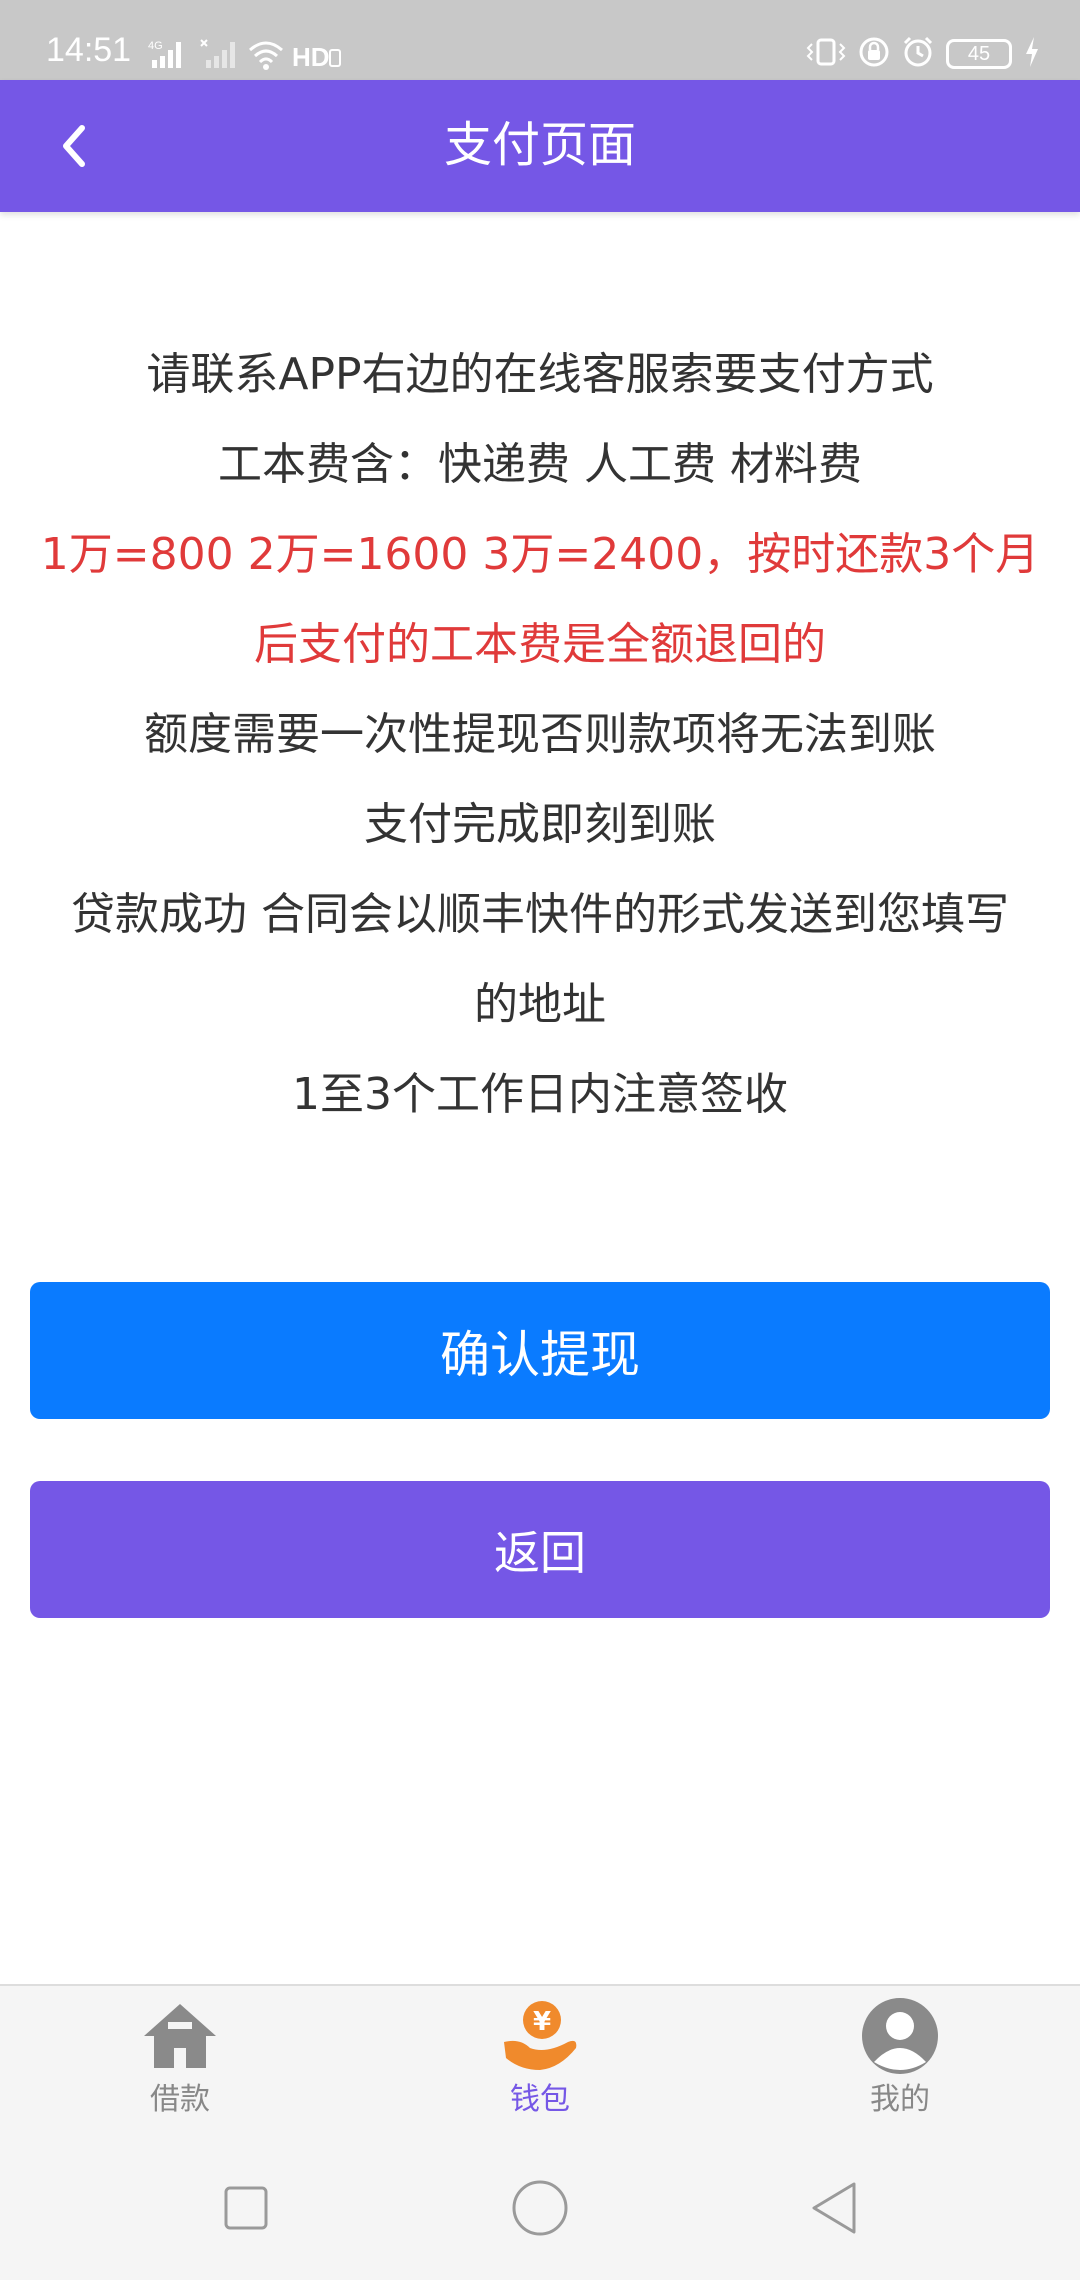 The width and height of the screenshot is (1080, 2280). I want to click on home-circle-icon, so click(540, 2208).